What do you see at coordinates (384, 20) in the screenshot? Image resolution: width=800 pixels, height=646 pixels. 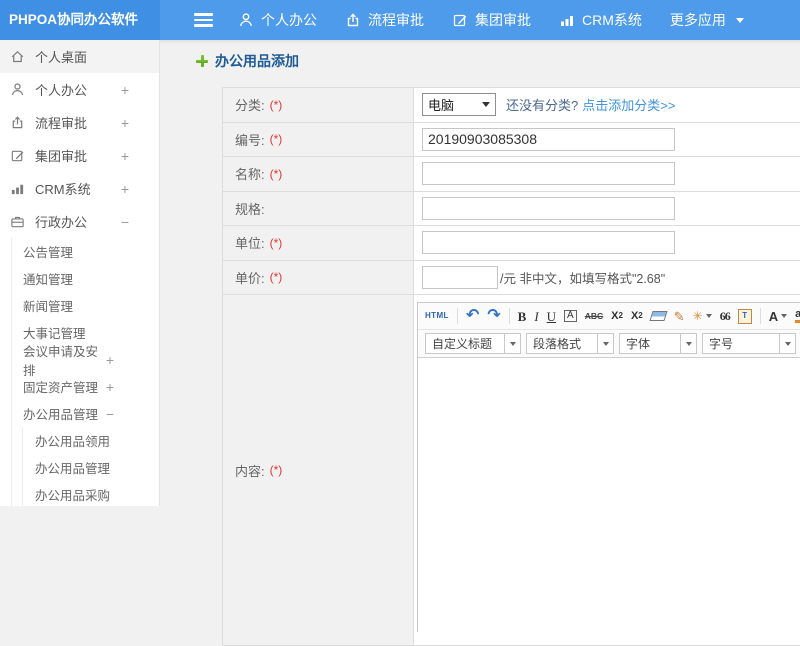 I see `nav-workflow-approval: 流程审批` at bounding box center [384, 20].